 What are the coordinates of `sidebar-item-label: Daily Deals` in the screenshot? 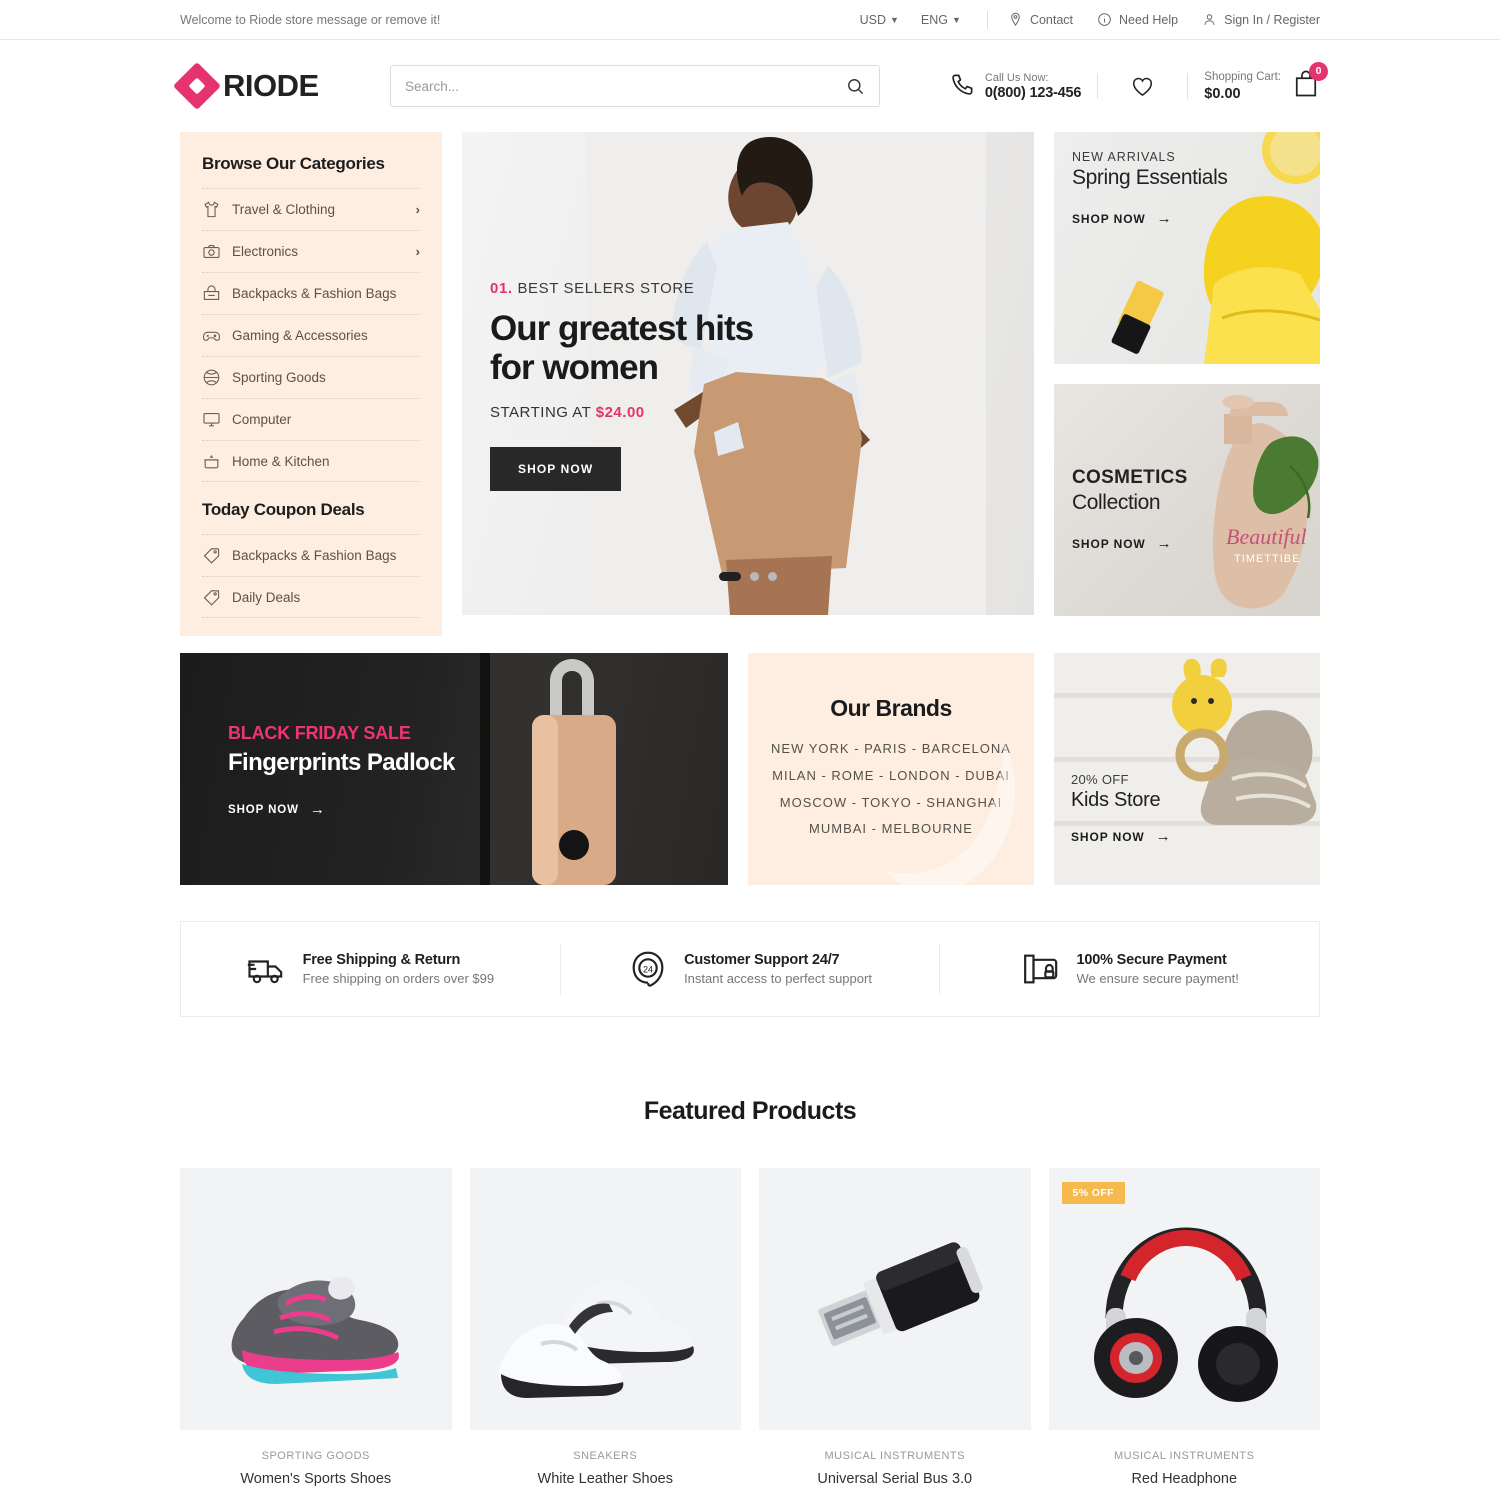 It's located at (266, 597).